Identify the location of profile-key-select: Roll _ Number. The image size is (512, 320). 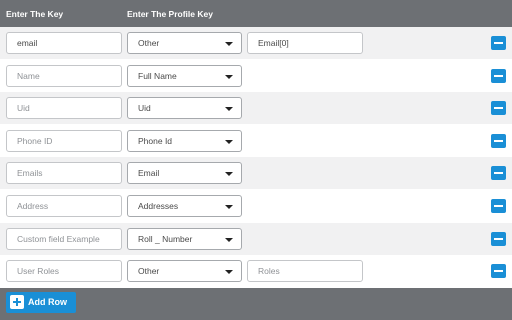
(184, 238).